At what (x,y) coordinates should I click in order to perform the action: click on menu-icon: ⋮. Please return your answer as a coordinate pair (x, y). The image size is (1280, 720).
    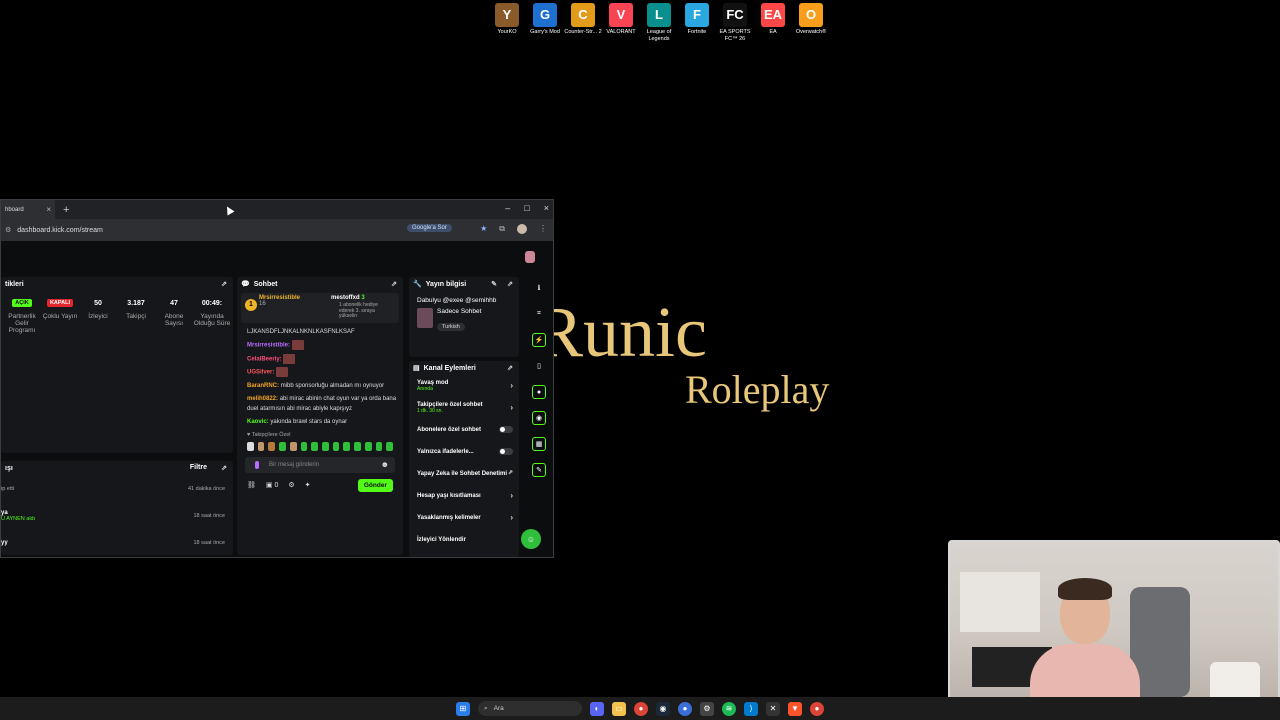
    Looking at the image, I should click on (543, 229).